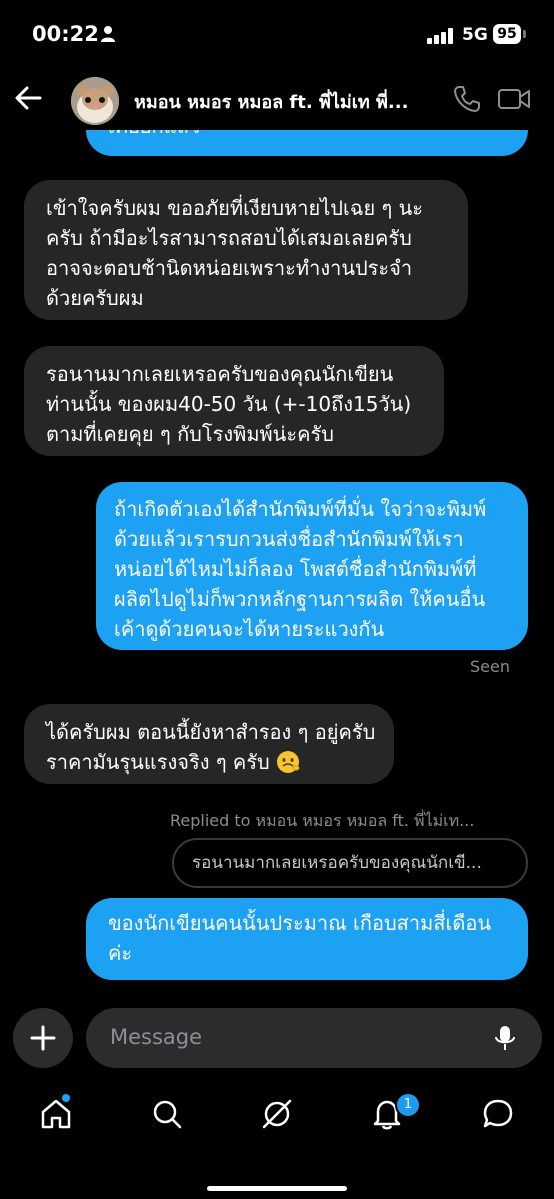 The image size is (554, 1199). I want to click on message-line: ได้ครับผม ตอนนี้ยังหาสำรอง ๆ อยู่ครับ, so click(211, 732).